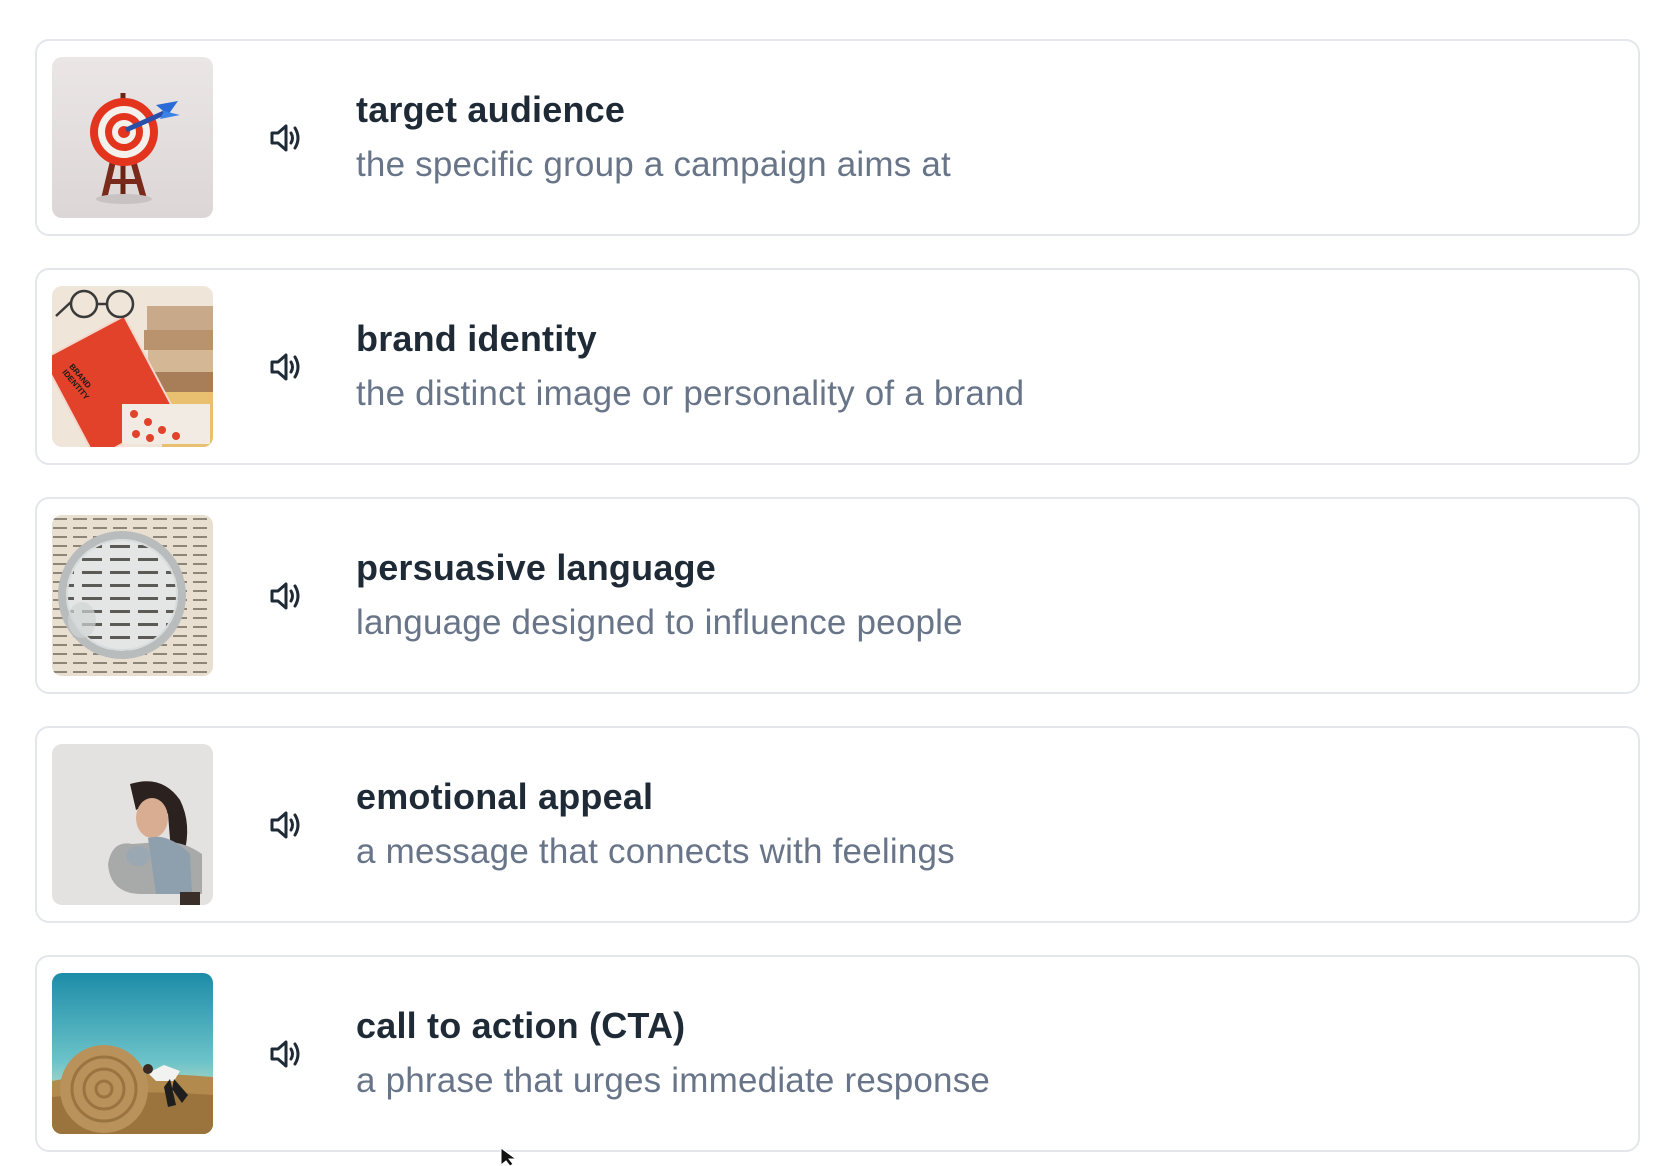  What do you see at coordinates (673, 1080) in the screenshot?
I see `vocab-definition: a phrase that urges immediate response` at bounding box center [673, 1080].